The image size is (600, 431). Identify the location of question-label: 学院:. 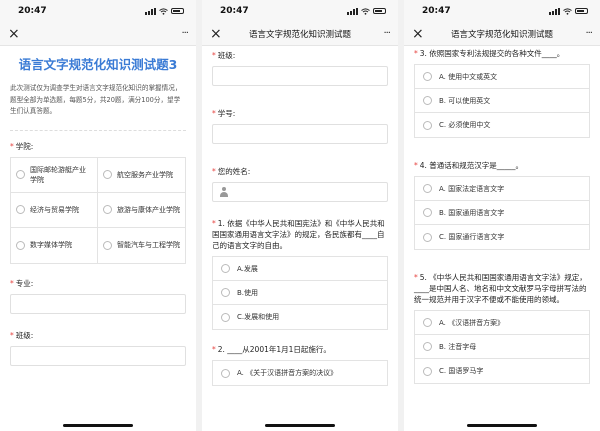
(24, 146).